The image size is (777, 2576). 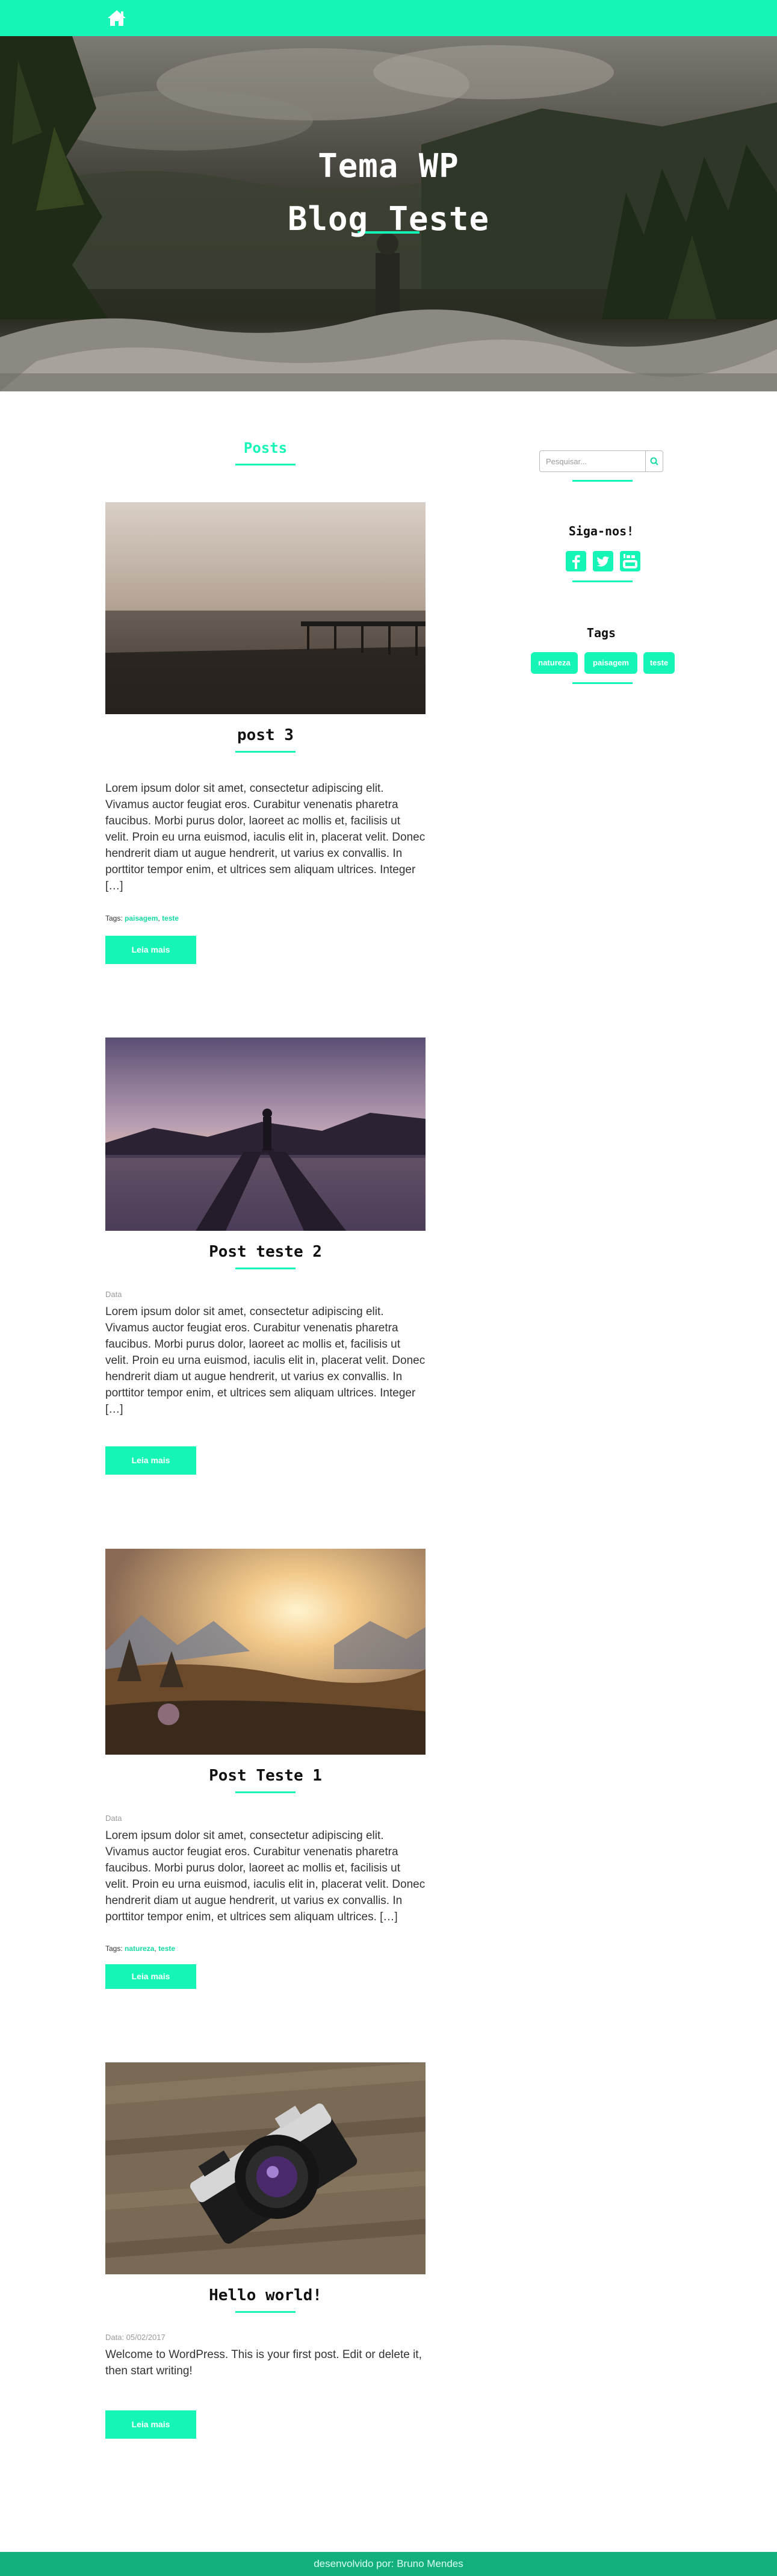 I want to click on post-tag-link: paisagem, so click(x=141, y=918).